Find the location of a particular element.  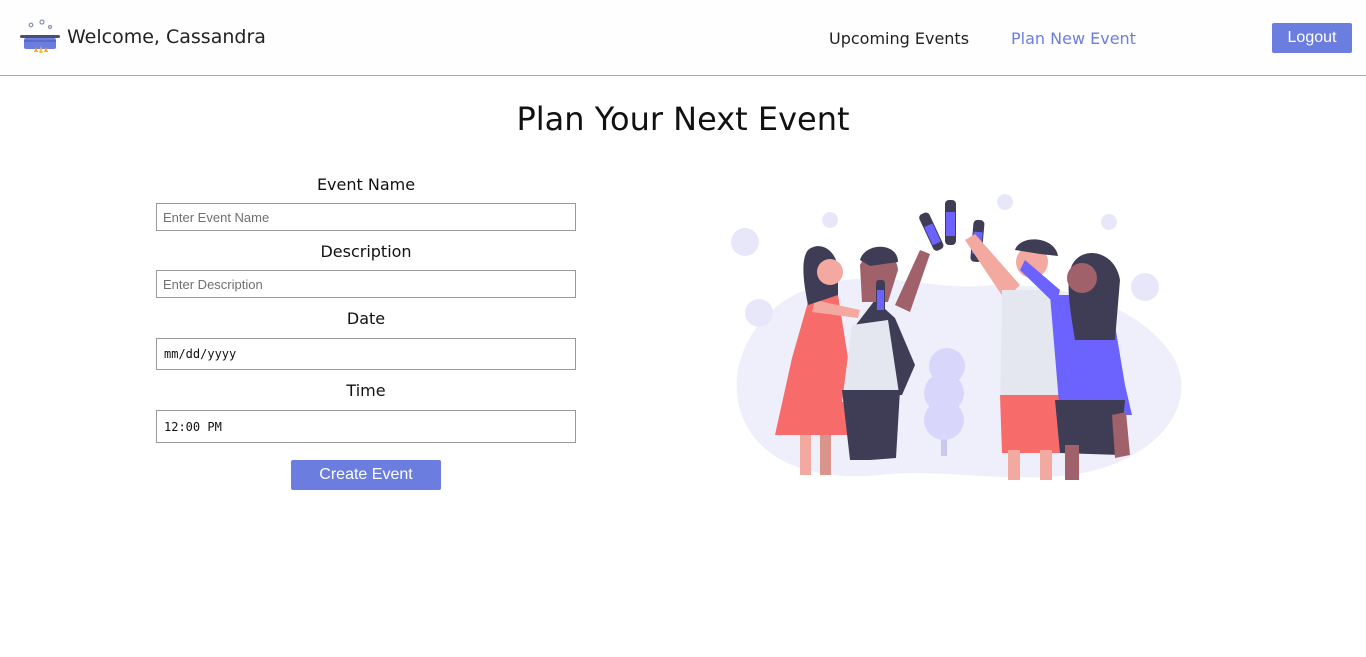

create-event-button: Create Event is located at coordinates (366, 475).